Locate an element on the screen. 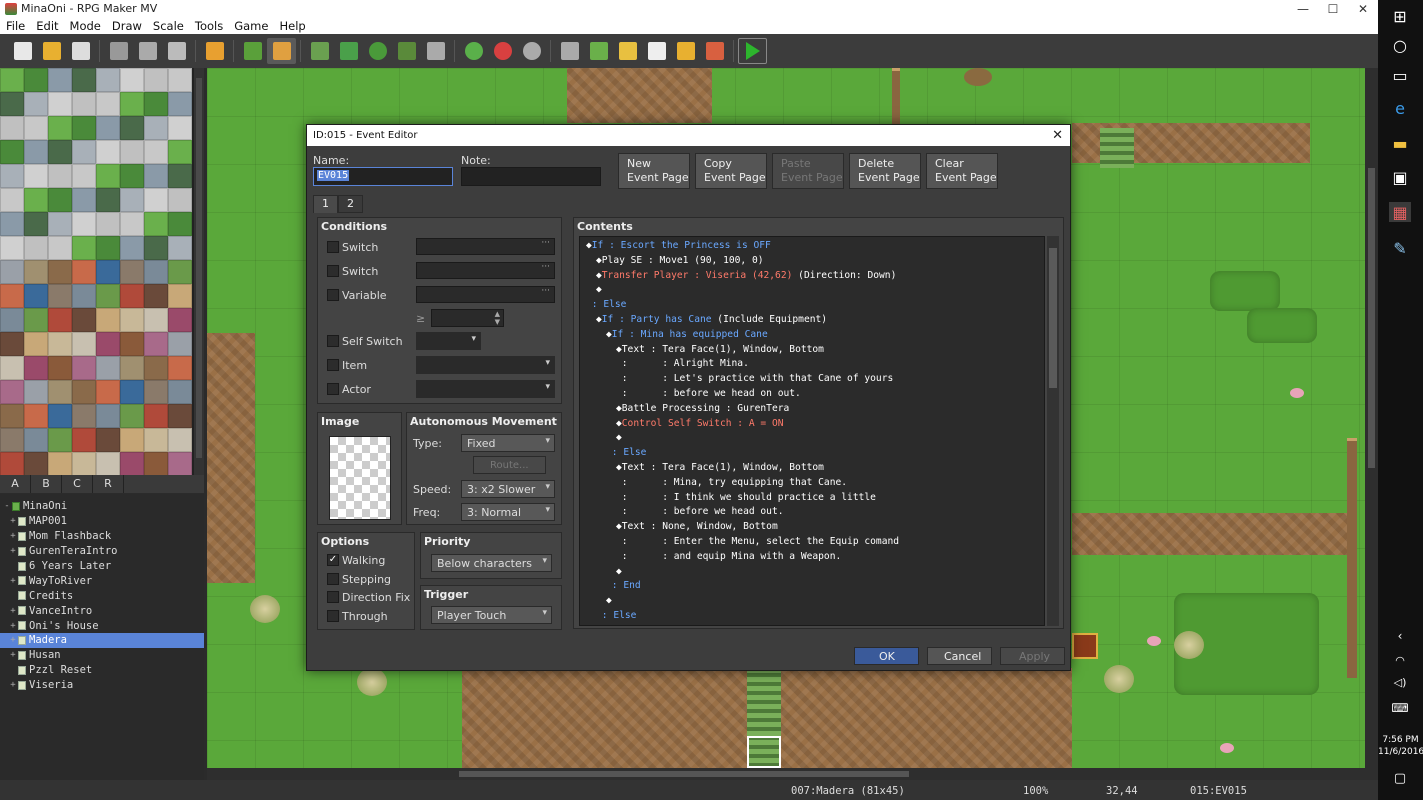 Image resolution: width=1423 pixels, height=800 pixels. map-tree-item: + Oni's House is located at coordinates (102, 625).